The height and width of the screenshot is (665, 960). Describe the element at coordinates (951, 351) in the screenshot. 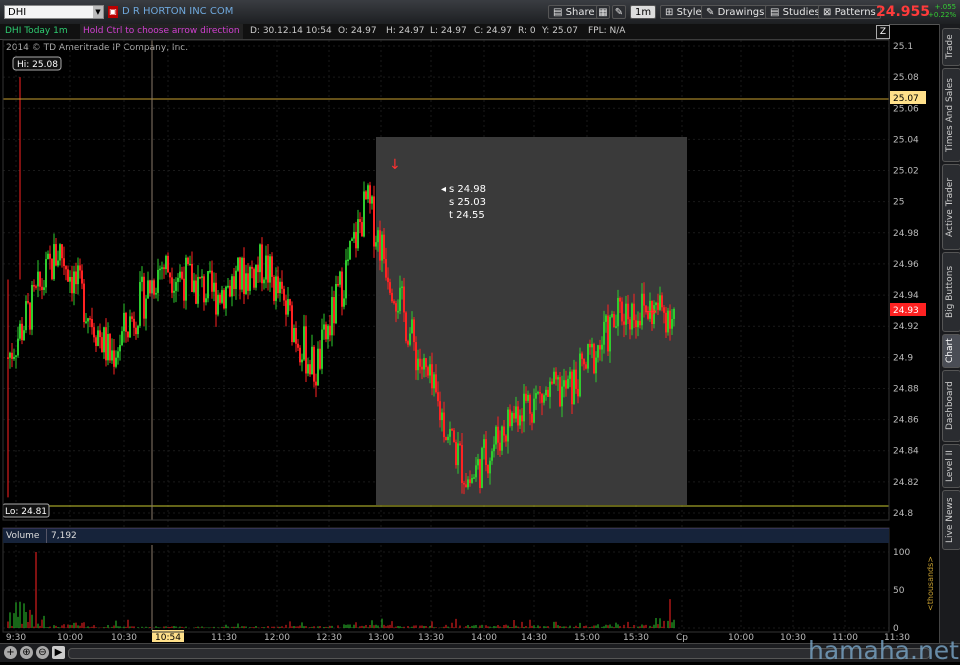

I see `tab-chart: Chart` at that location.